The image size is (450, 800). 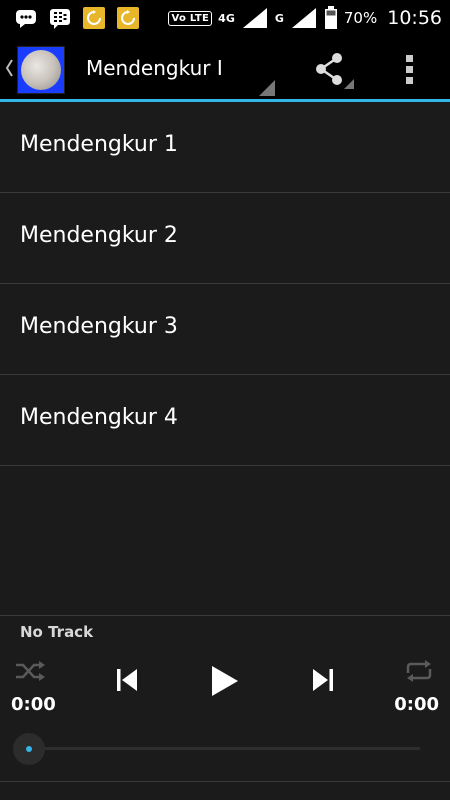 I want to click on action-bar: Mendengkur I, so click(x=225, y=68).